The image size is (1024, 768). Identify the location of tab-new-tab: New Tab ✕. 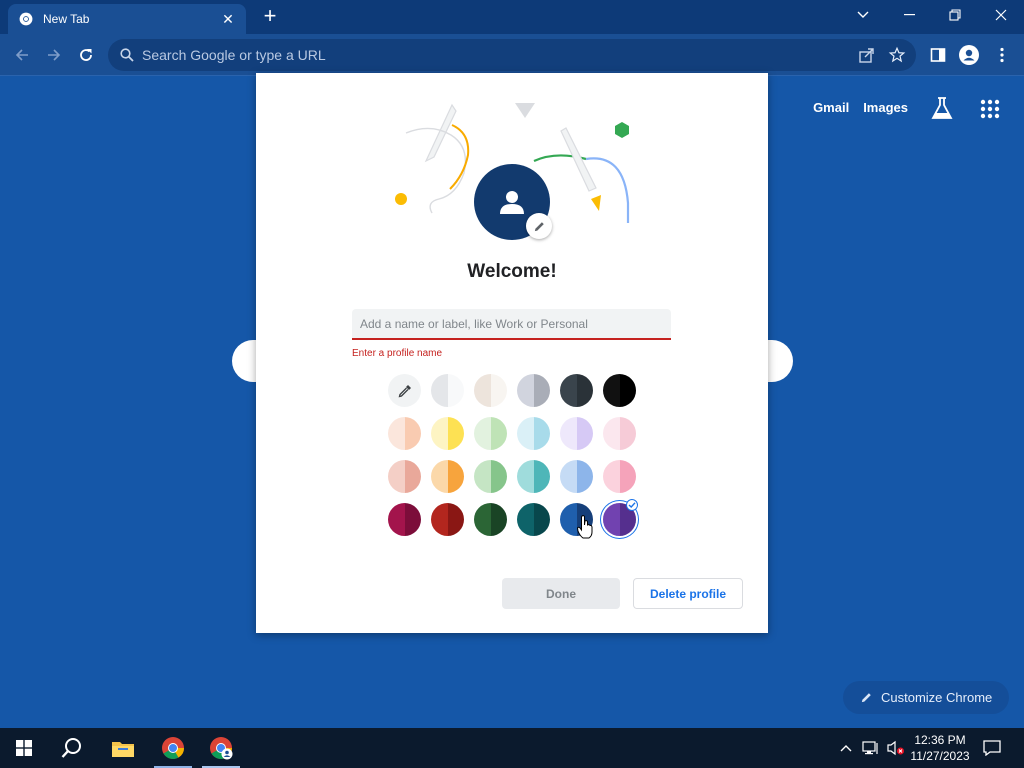
(127, 19).